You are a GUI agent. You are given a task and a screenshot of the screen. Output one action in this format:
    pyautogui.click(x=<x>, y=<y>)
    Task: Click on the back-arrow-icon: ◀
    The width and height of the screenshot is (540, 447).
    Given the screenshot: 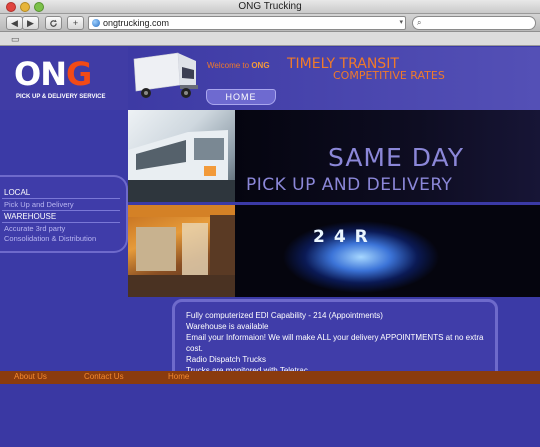 What is the action you would take?
    pyautogui.click(x=14, y=23)
    